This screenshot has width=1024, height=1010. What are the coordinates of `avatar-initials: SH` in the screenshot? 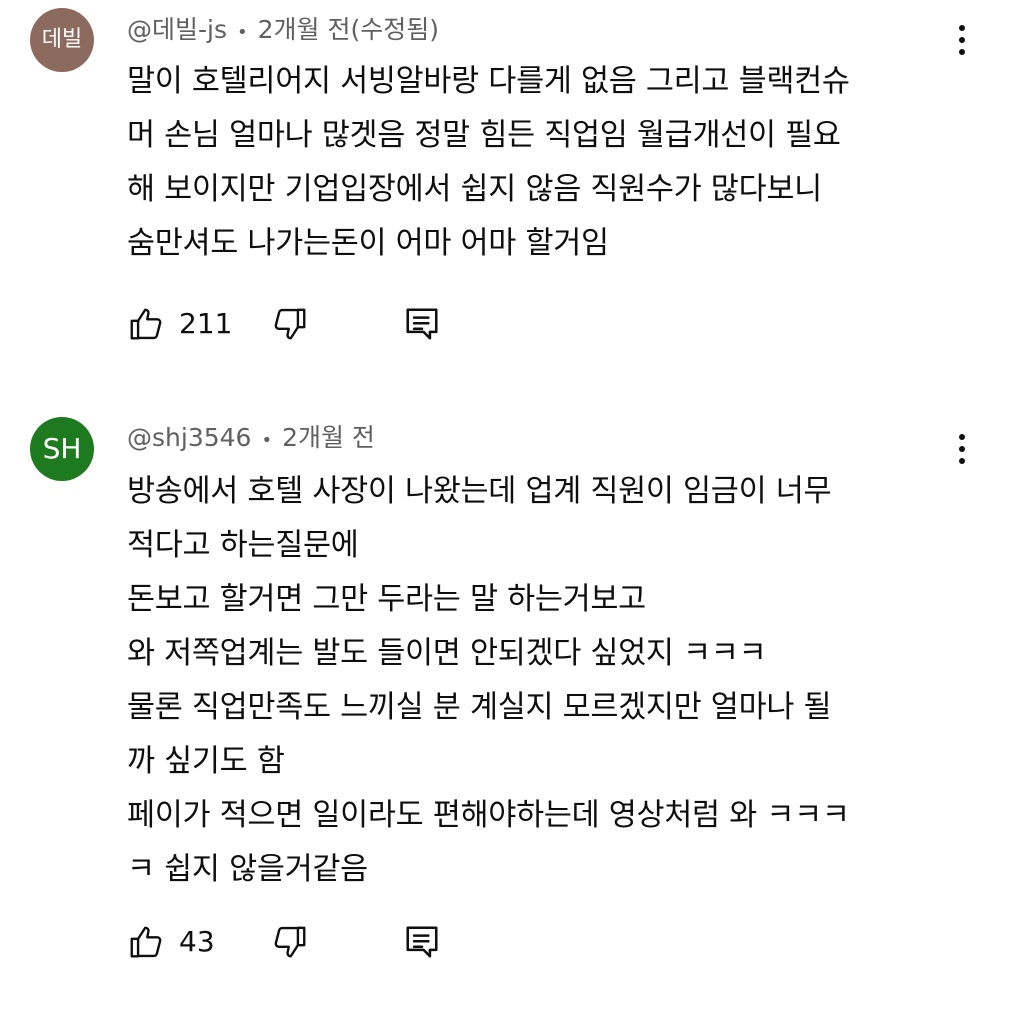 It's located at (62, 448).